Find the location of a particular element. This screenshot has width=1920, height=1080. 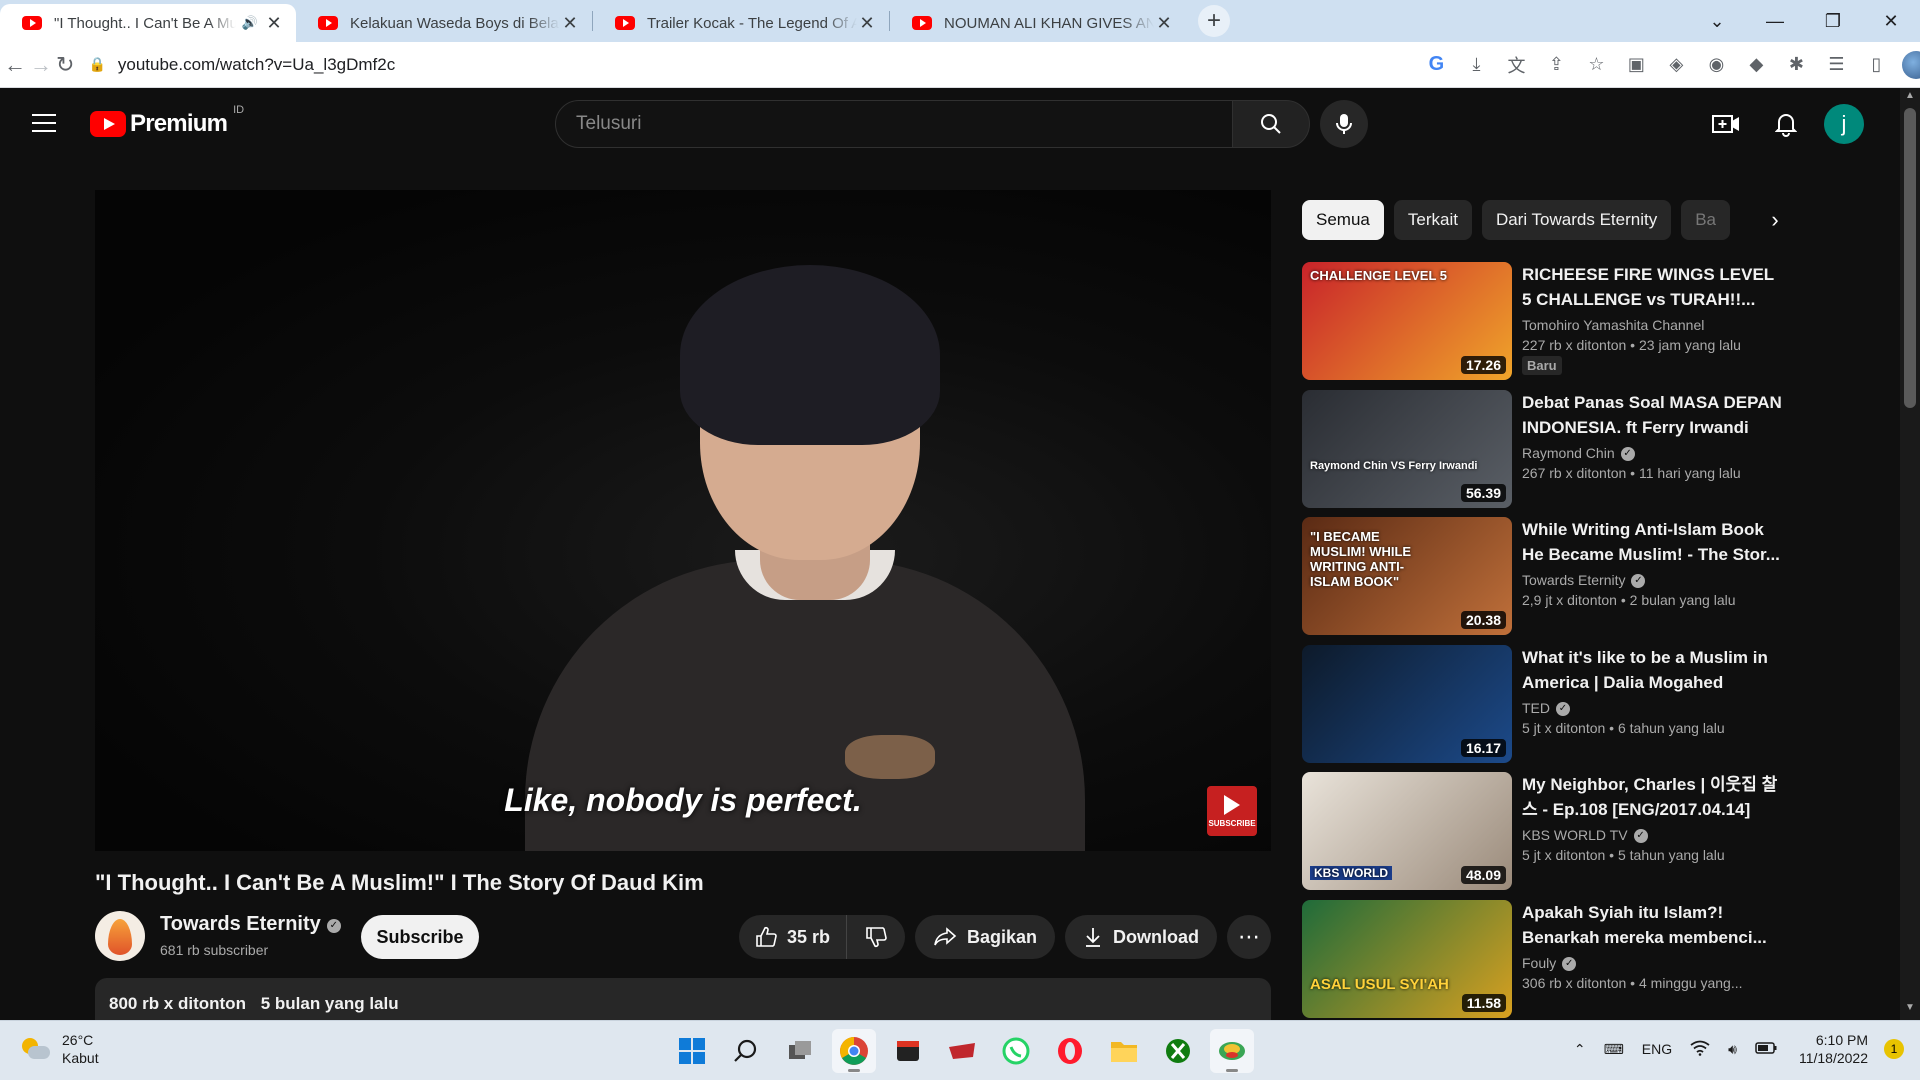

notification-badge: 1 is located at coordinates (1894, 1049).